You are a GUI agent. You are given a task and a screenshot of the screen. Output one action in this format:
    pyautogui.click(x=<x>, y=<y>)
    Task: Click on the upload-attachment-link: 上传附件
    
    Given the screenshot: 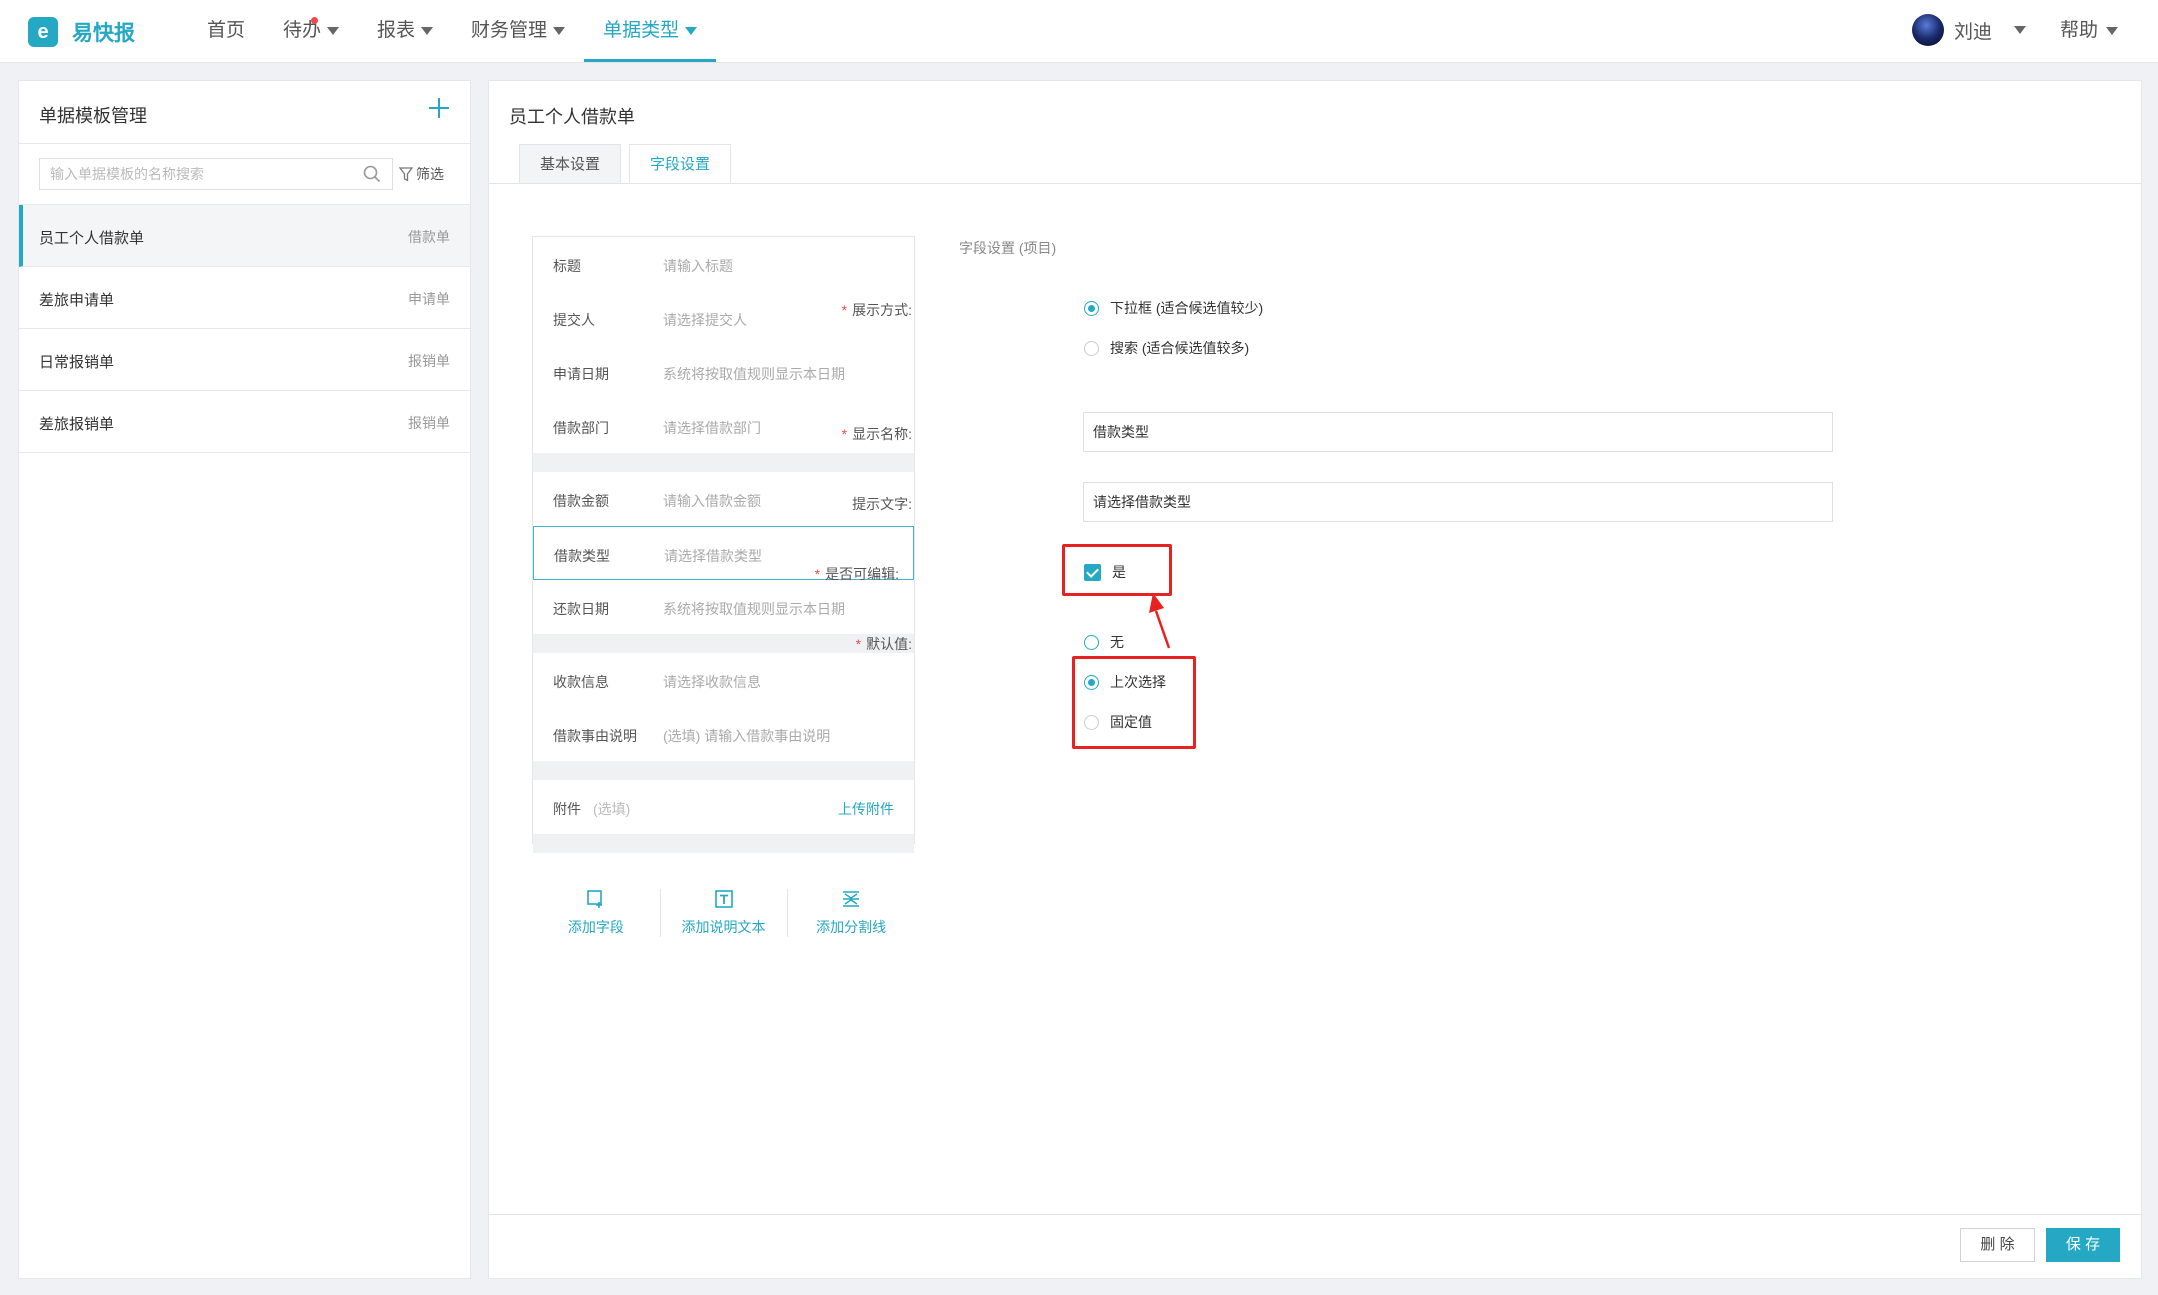 What is the action you would take?
    pyautogui.click(x=866, y=809)
    